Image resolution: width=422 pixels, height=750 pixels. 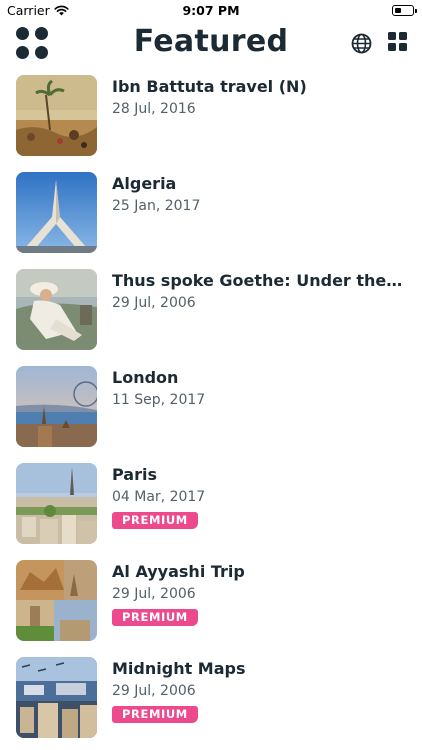 I want to click on item-title: London, so click(x=145, y=377).